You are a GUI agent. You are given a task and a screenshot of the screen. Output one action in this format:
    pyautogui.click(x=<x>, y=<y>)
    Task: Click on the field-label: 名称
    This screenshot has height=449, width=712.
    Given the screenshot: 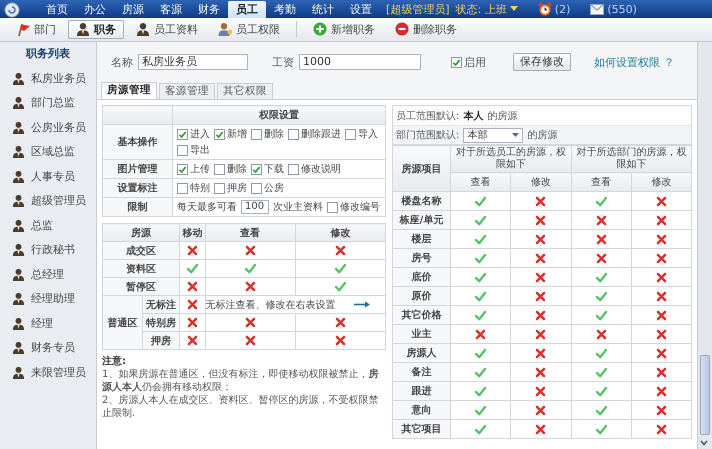 What is the action you would take?
    pyautogui.click(x=122, y=62)
    